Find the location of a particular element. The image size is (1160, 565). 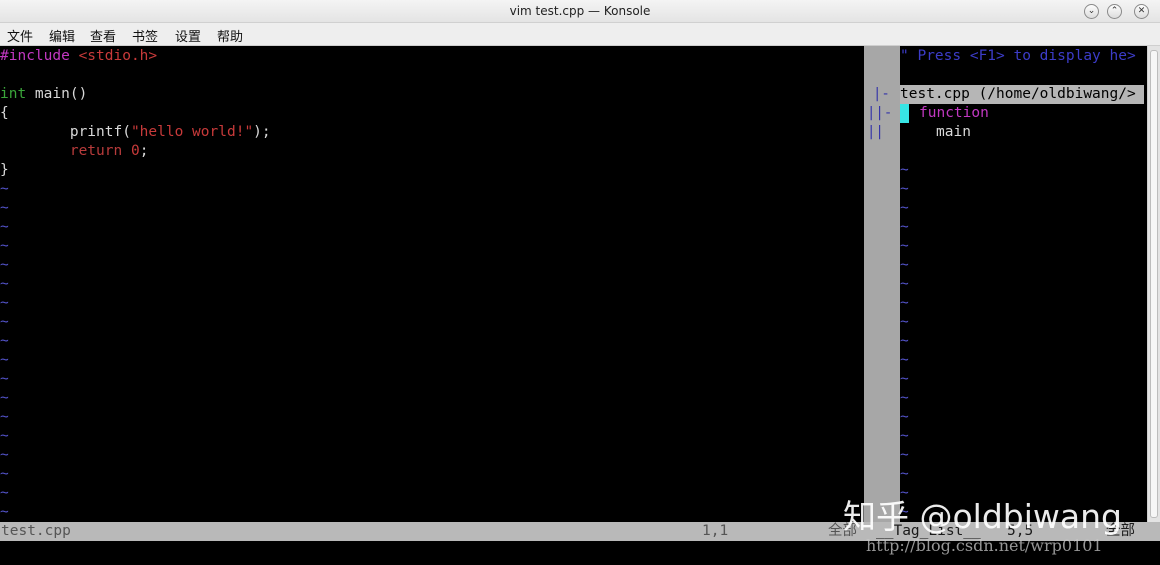

menu-edit: 编辑 is located at coordinates (62, 35).